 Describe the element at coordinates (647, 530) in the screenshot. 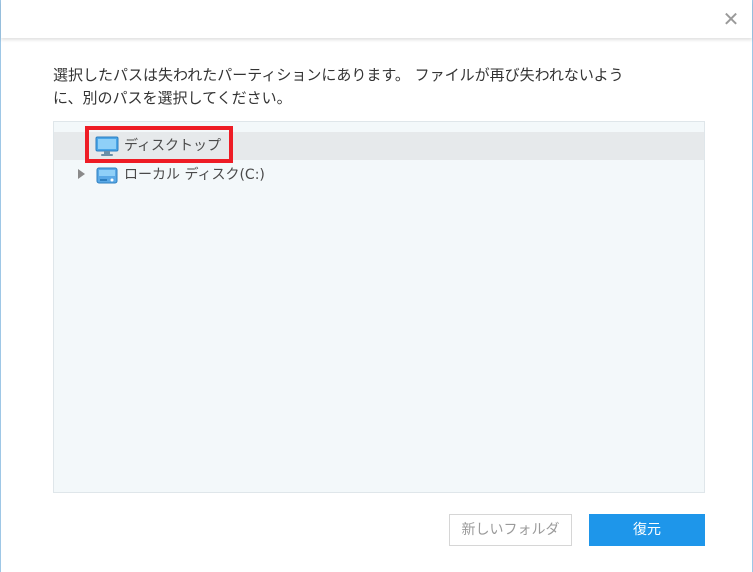

I see `restore-button: 復元` at that location.